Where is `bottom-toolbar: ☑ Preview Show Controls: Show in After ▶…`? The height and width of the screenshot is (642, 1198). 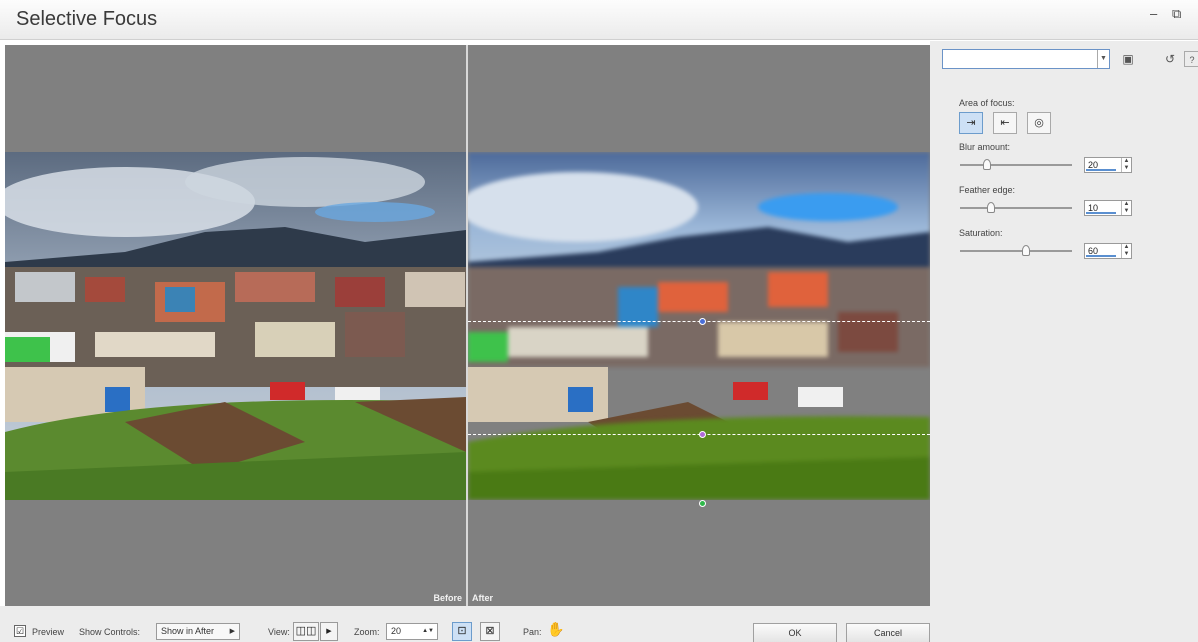 bottom-toolbar: ☑ Preview Show Controls: Show in After ▶… is located at coordinates (465, 624).